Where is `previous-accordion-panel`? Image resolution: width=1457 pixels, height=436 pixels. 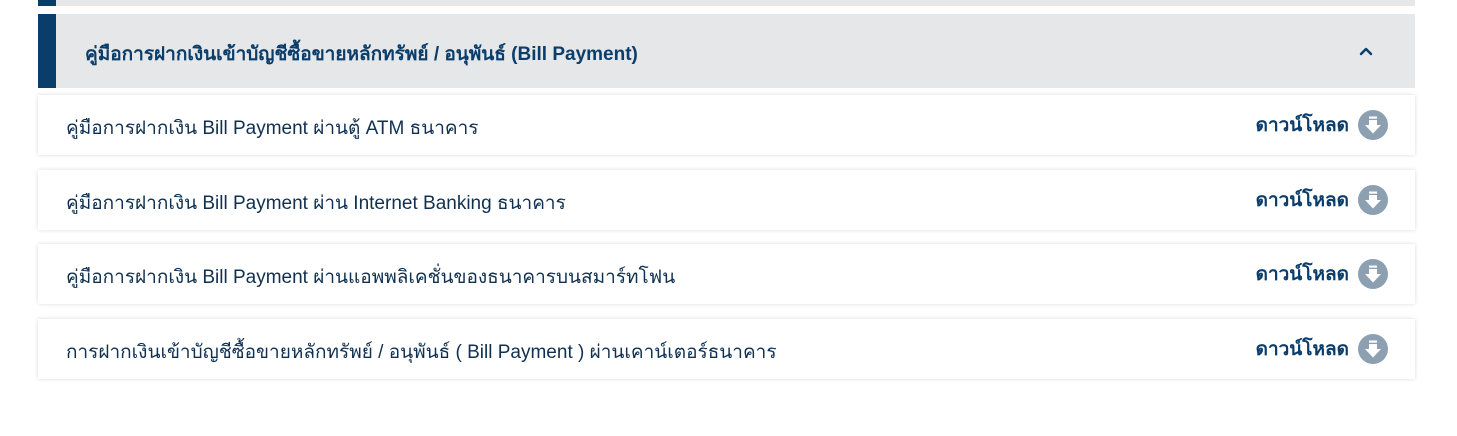
previous-accordion-panel is located at coordinates (726, 3).